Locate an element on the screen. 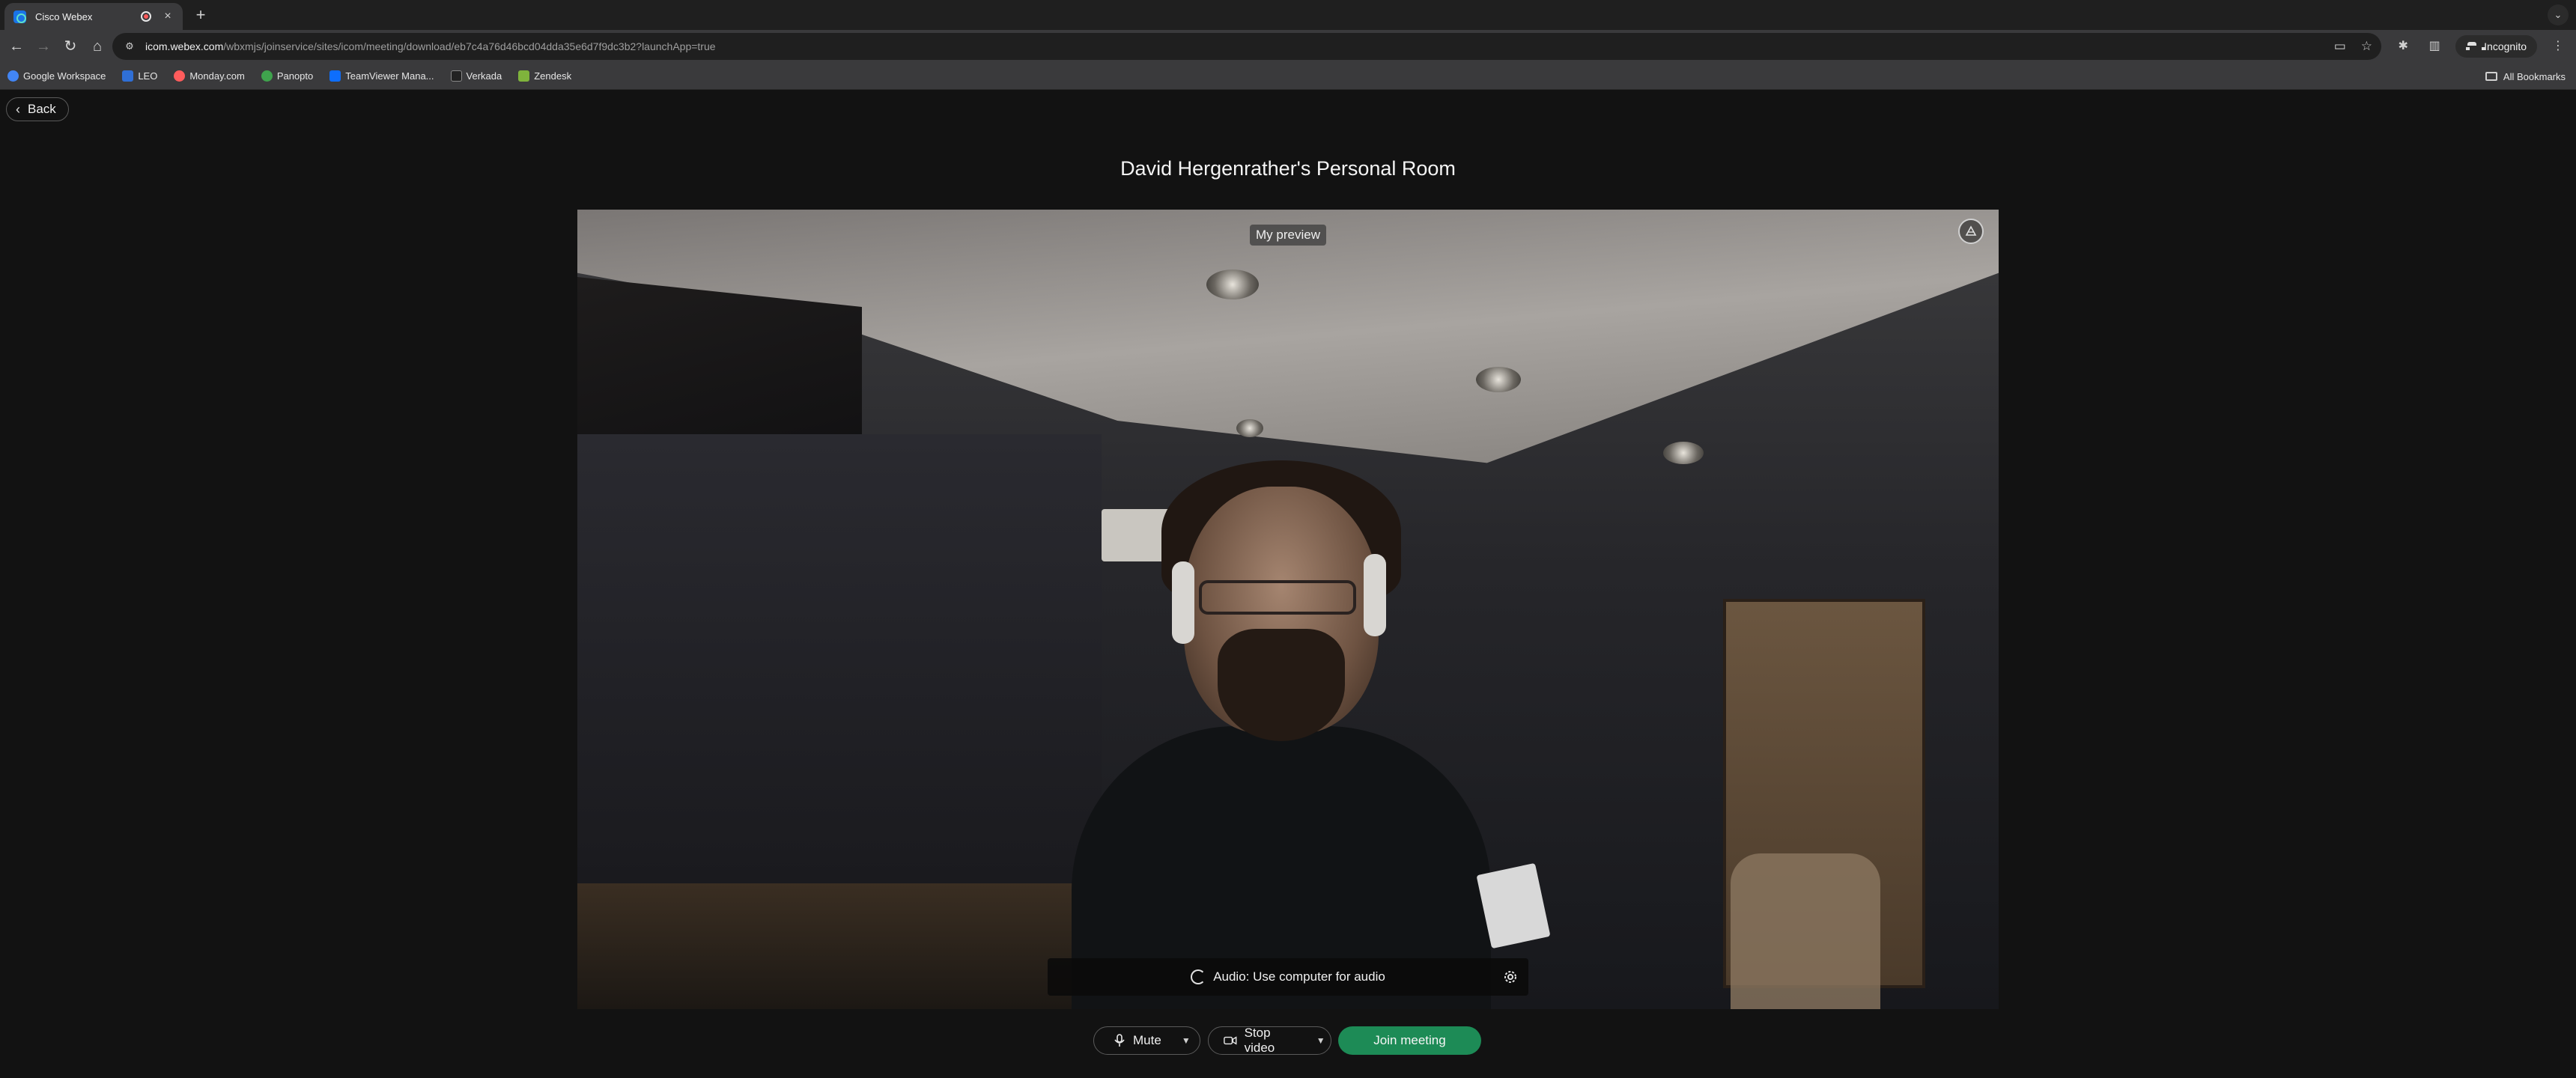 Image resolution: width=2576 pixels, height=1078 pixels. video-control: Stop video ▼ is located at coordinates (1269, 1040).